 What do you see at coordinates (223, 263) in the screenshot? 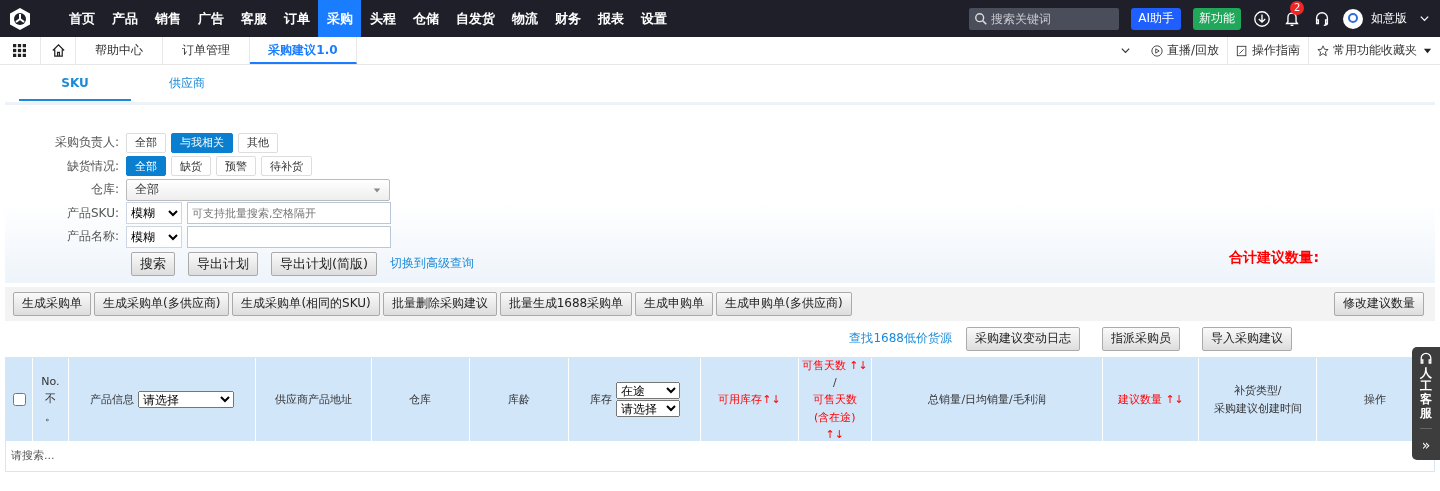
I see `form-button: 导出计划` at bounding box center [223, 263].